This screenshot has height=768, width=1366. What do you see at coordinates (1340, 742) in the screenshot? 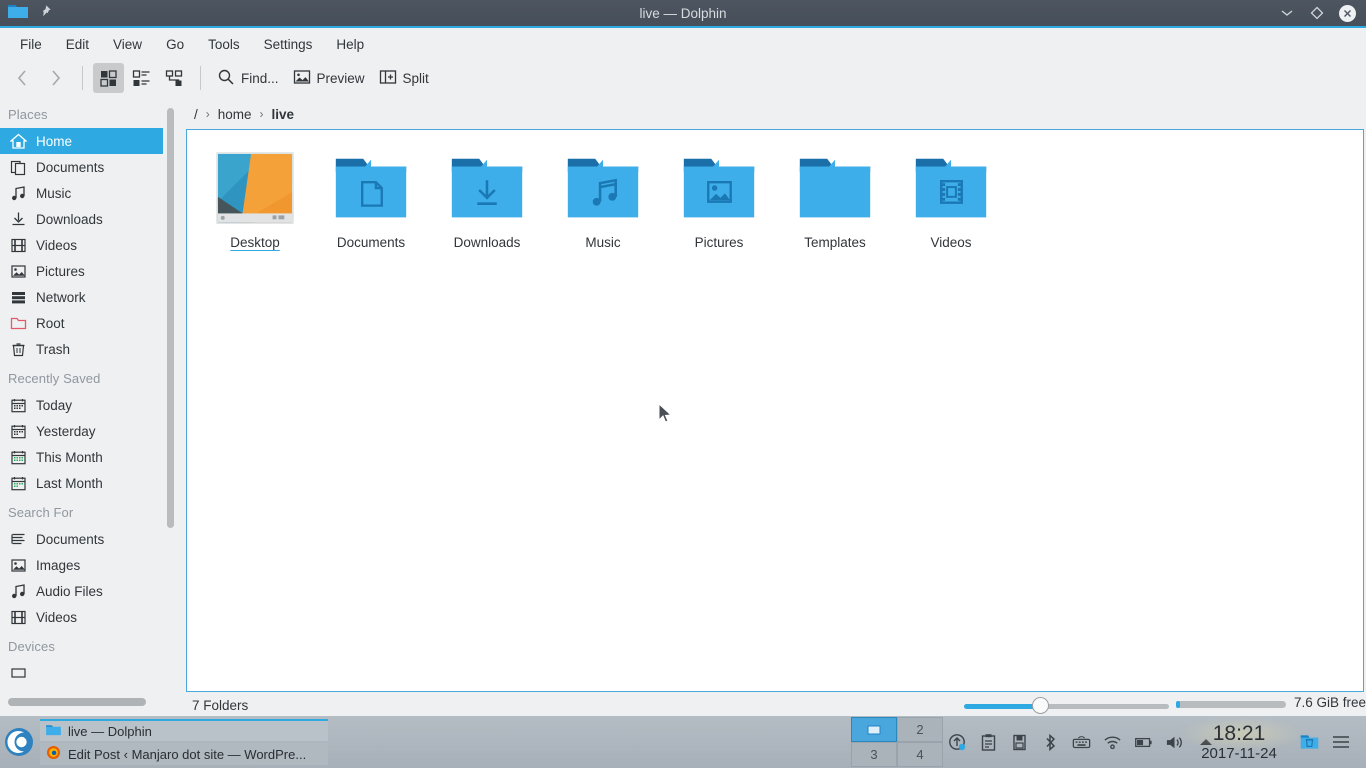
I see `menu-icon` at bounding box center [1340, 742].